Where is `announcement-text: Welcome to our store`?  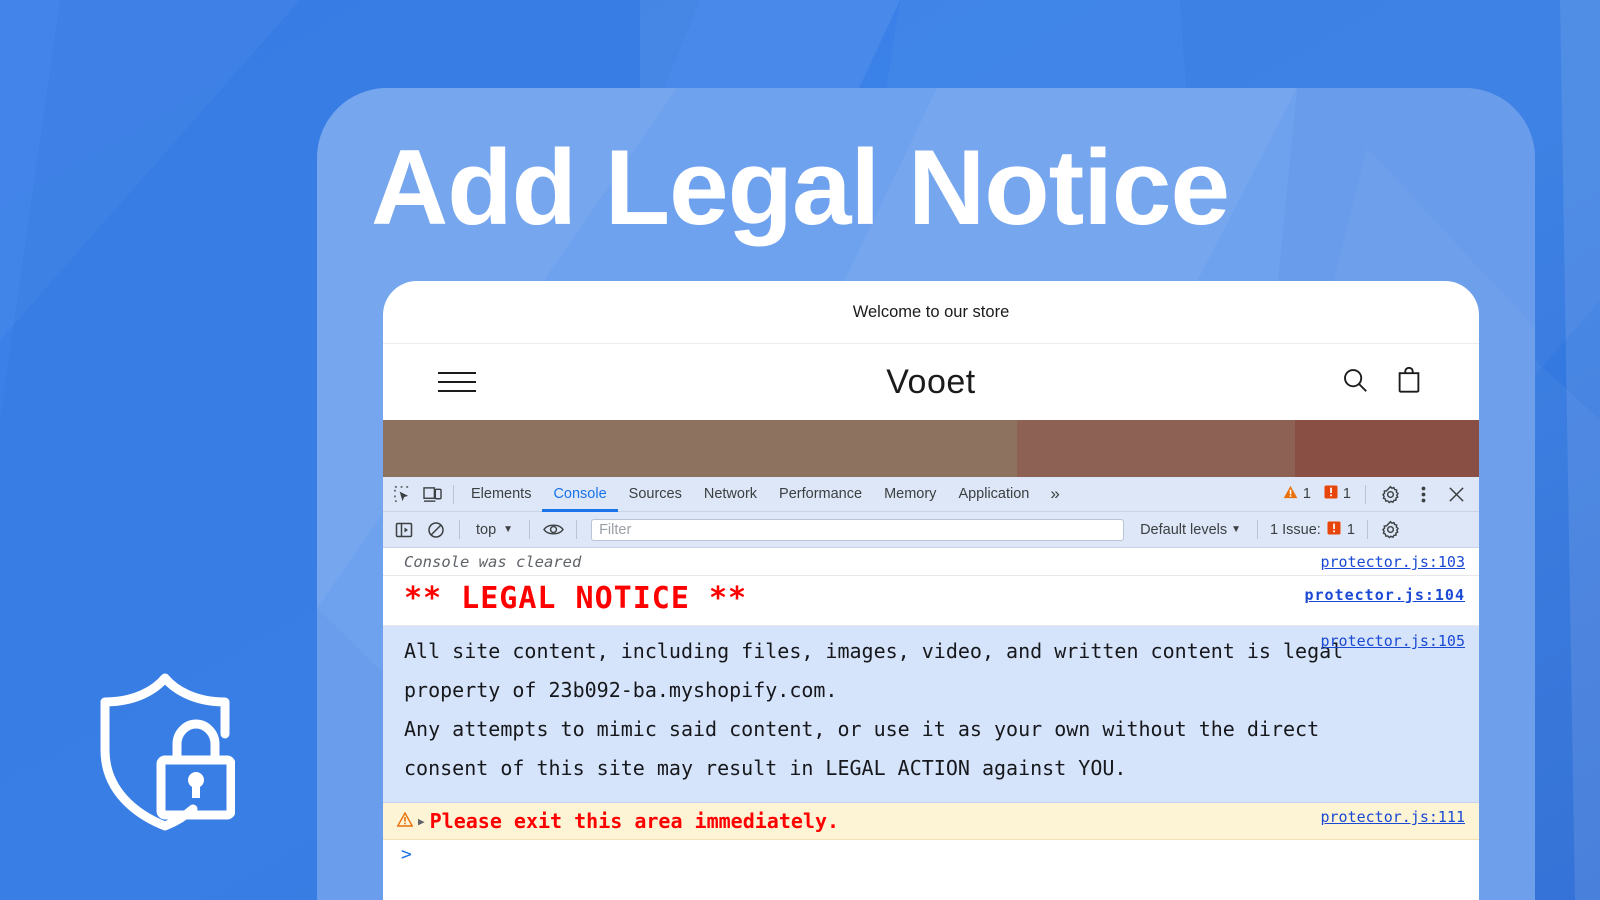 announcement-text: Welcome to our store is located at coordinates (931, 311).